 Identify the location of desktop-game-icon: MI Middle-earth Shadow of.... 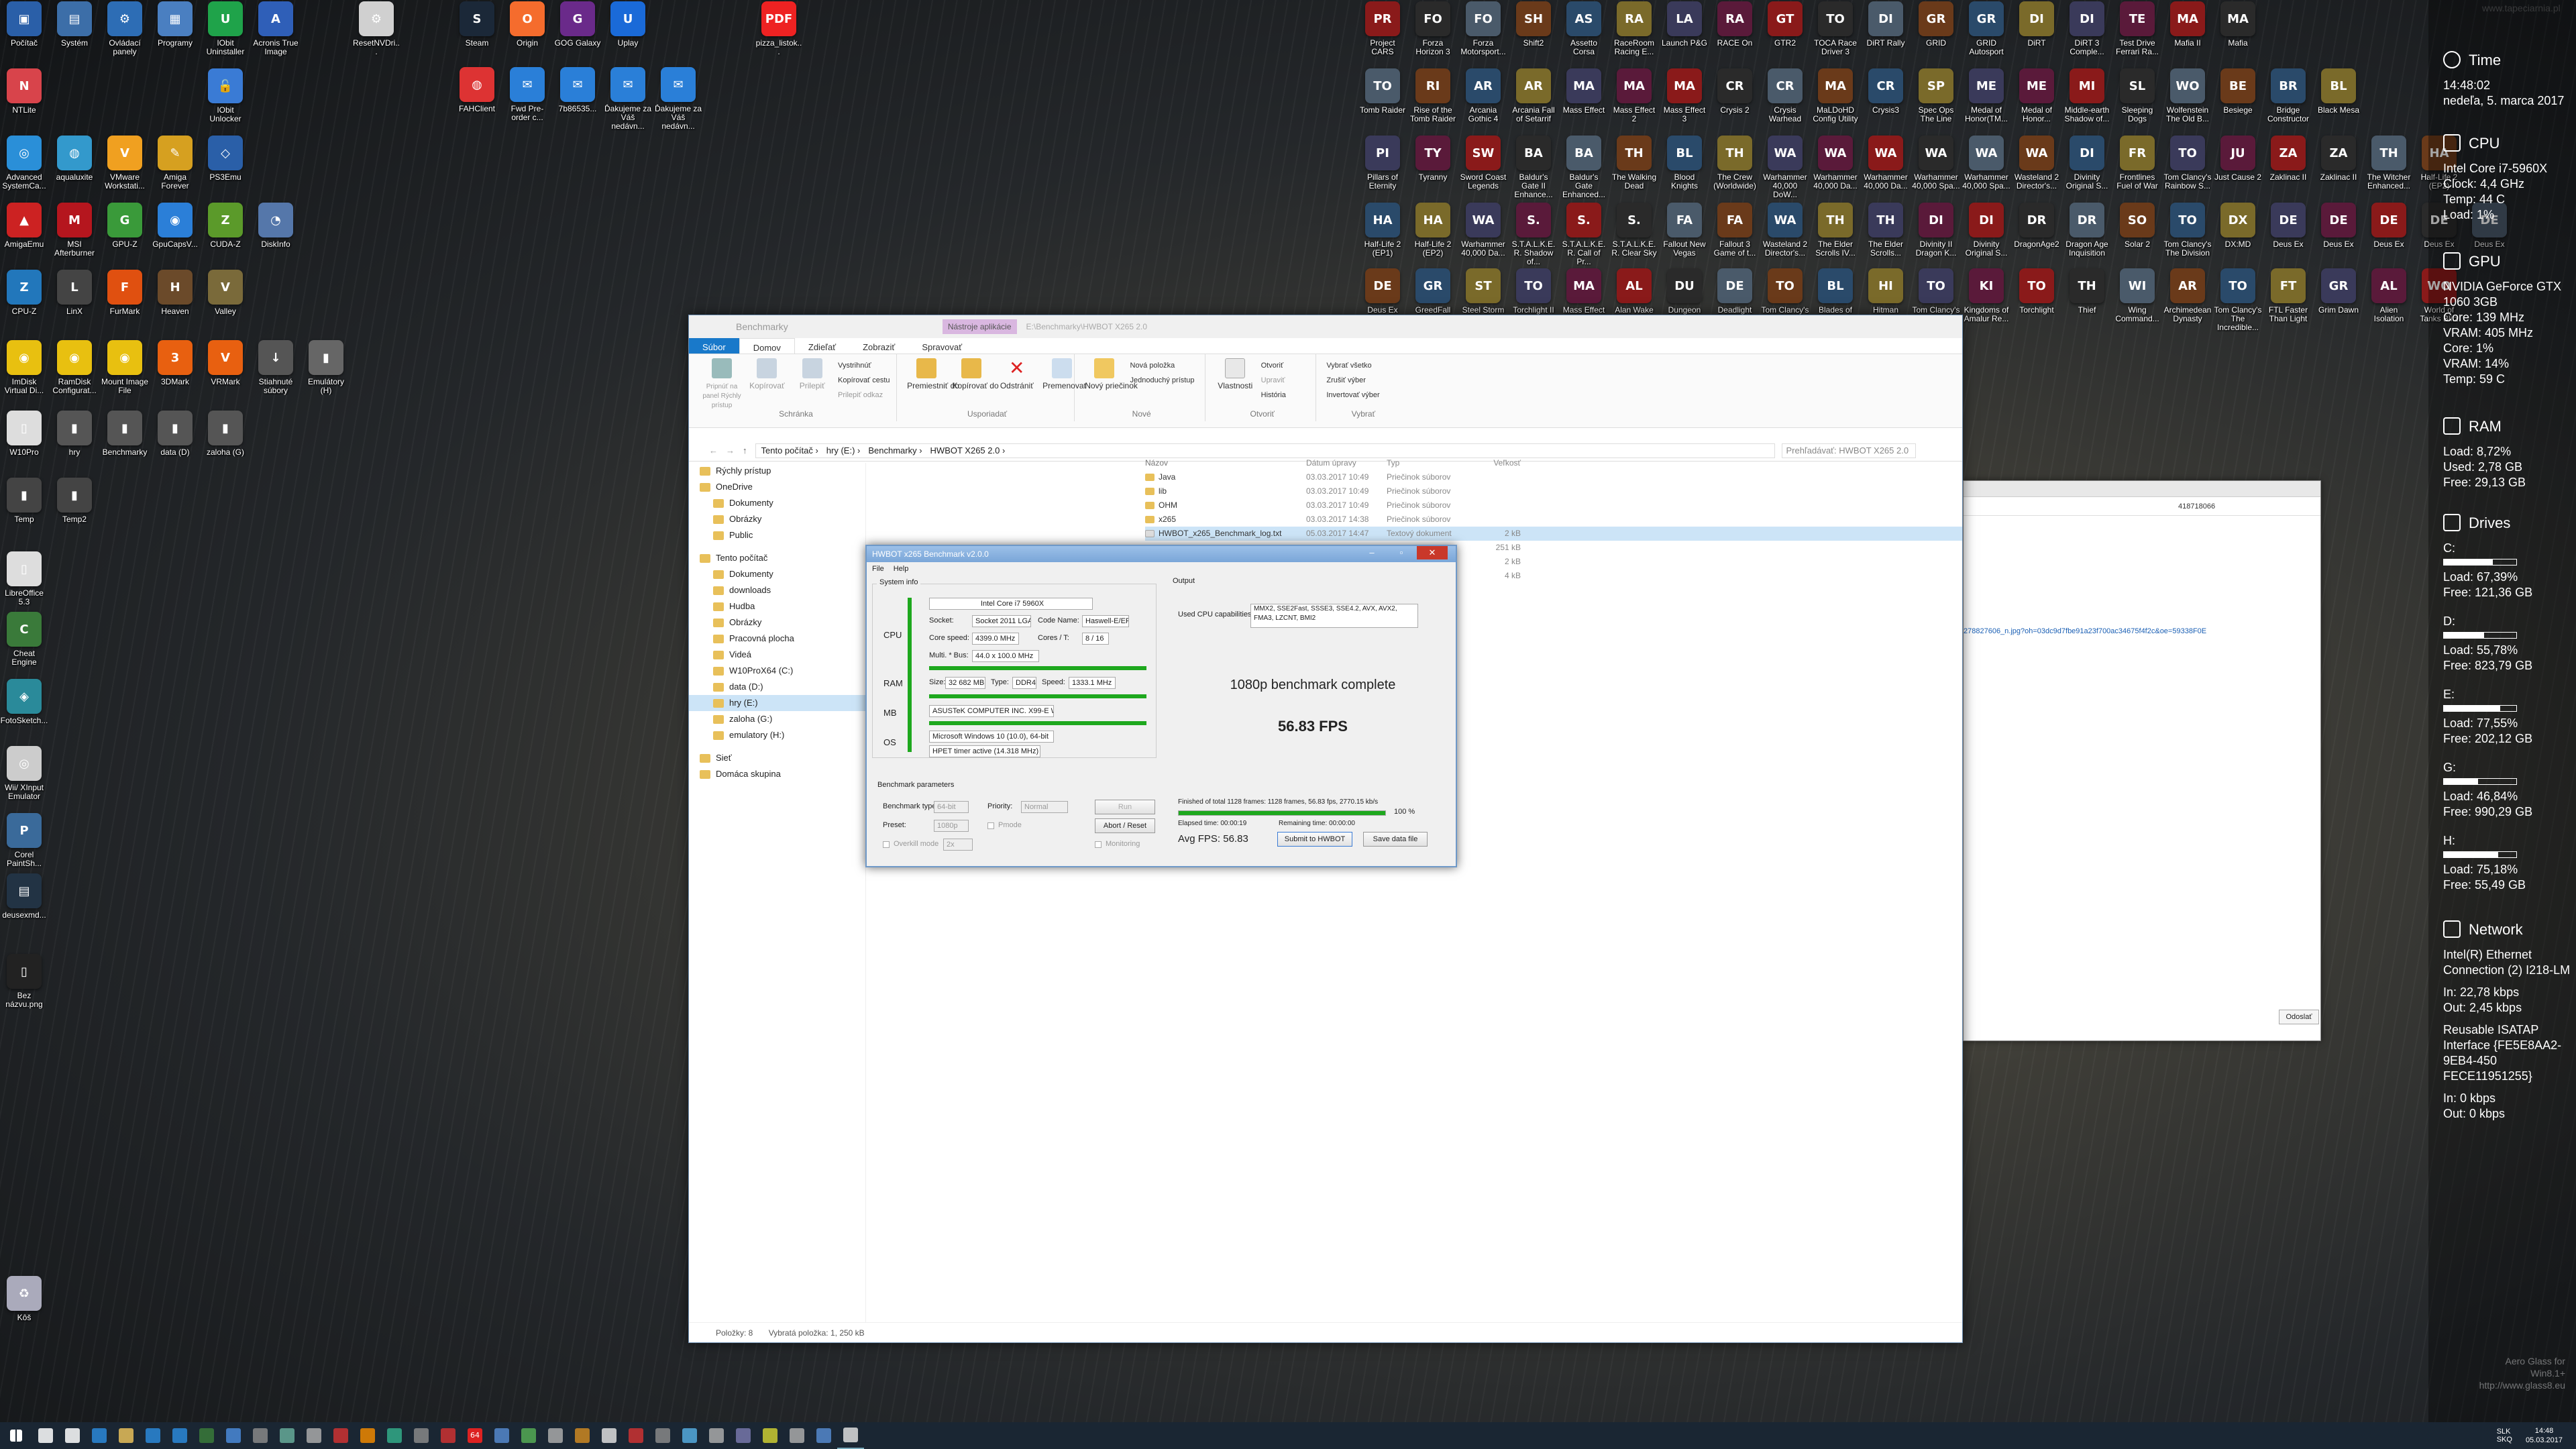
(2087, 99).